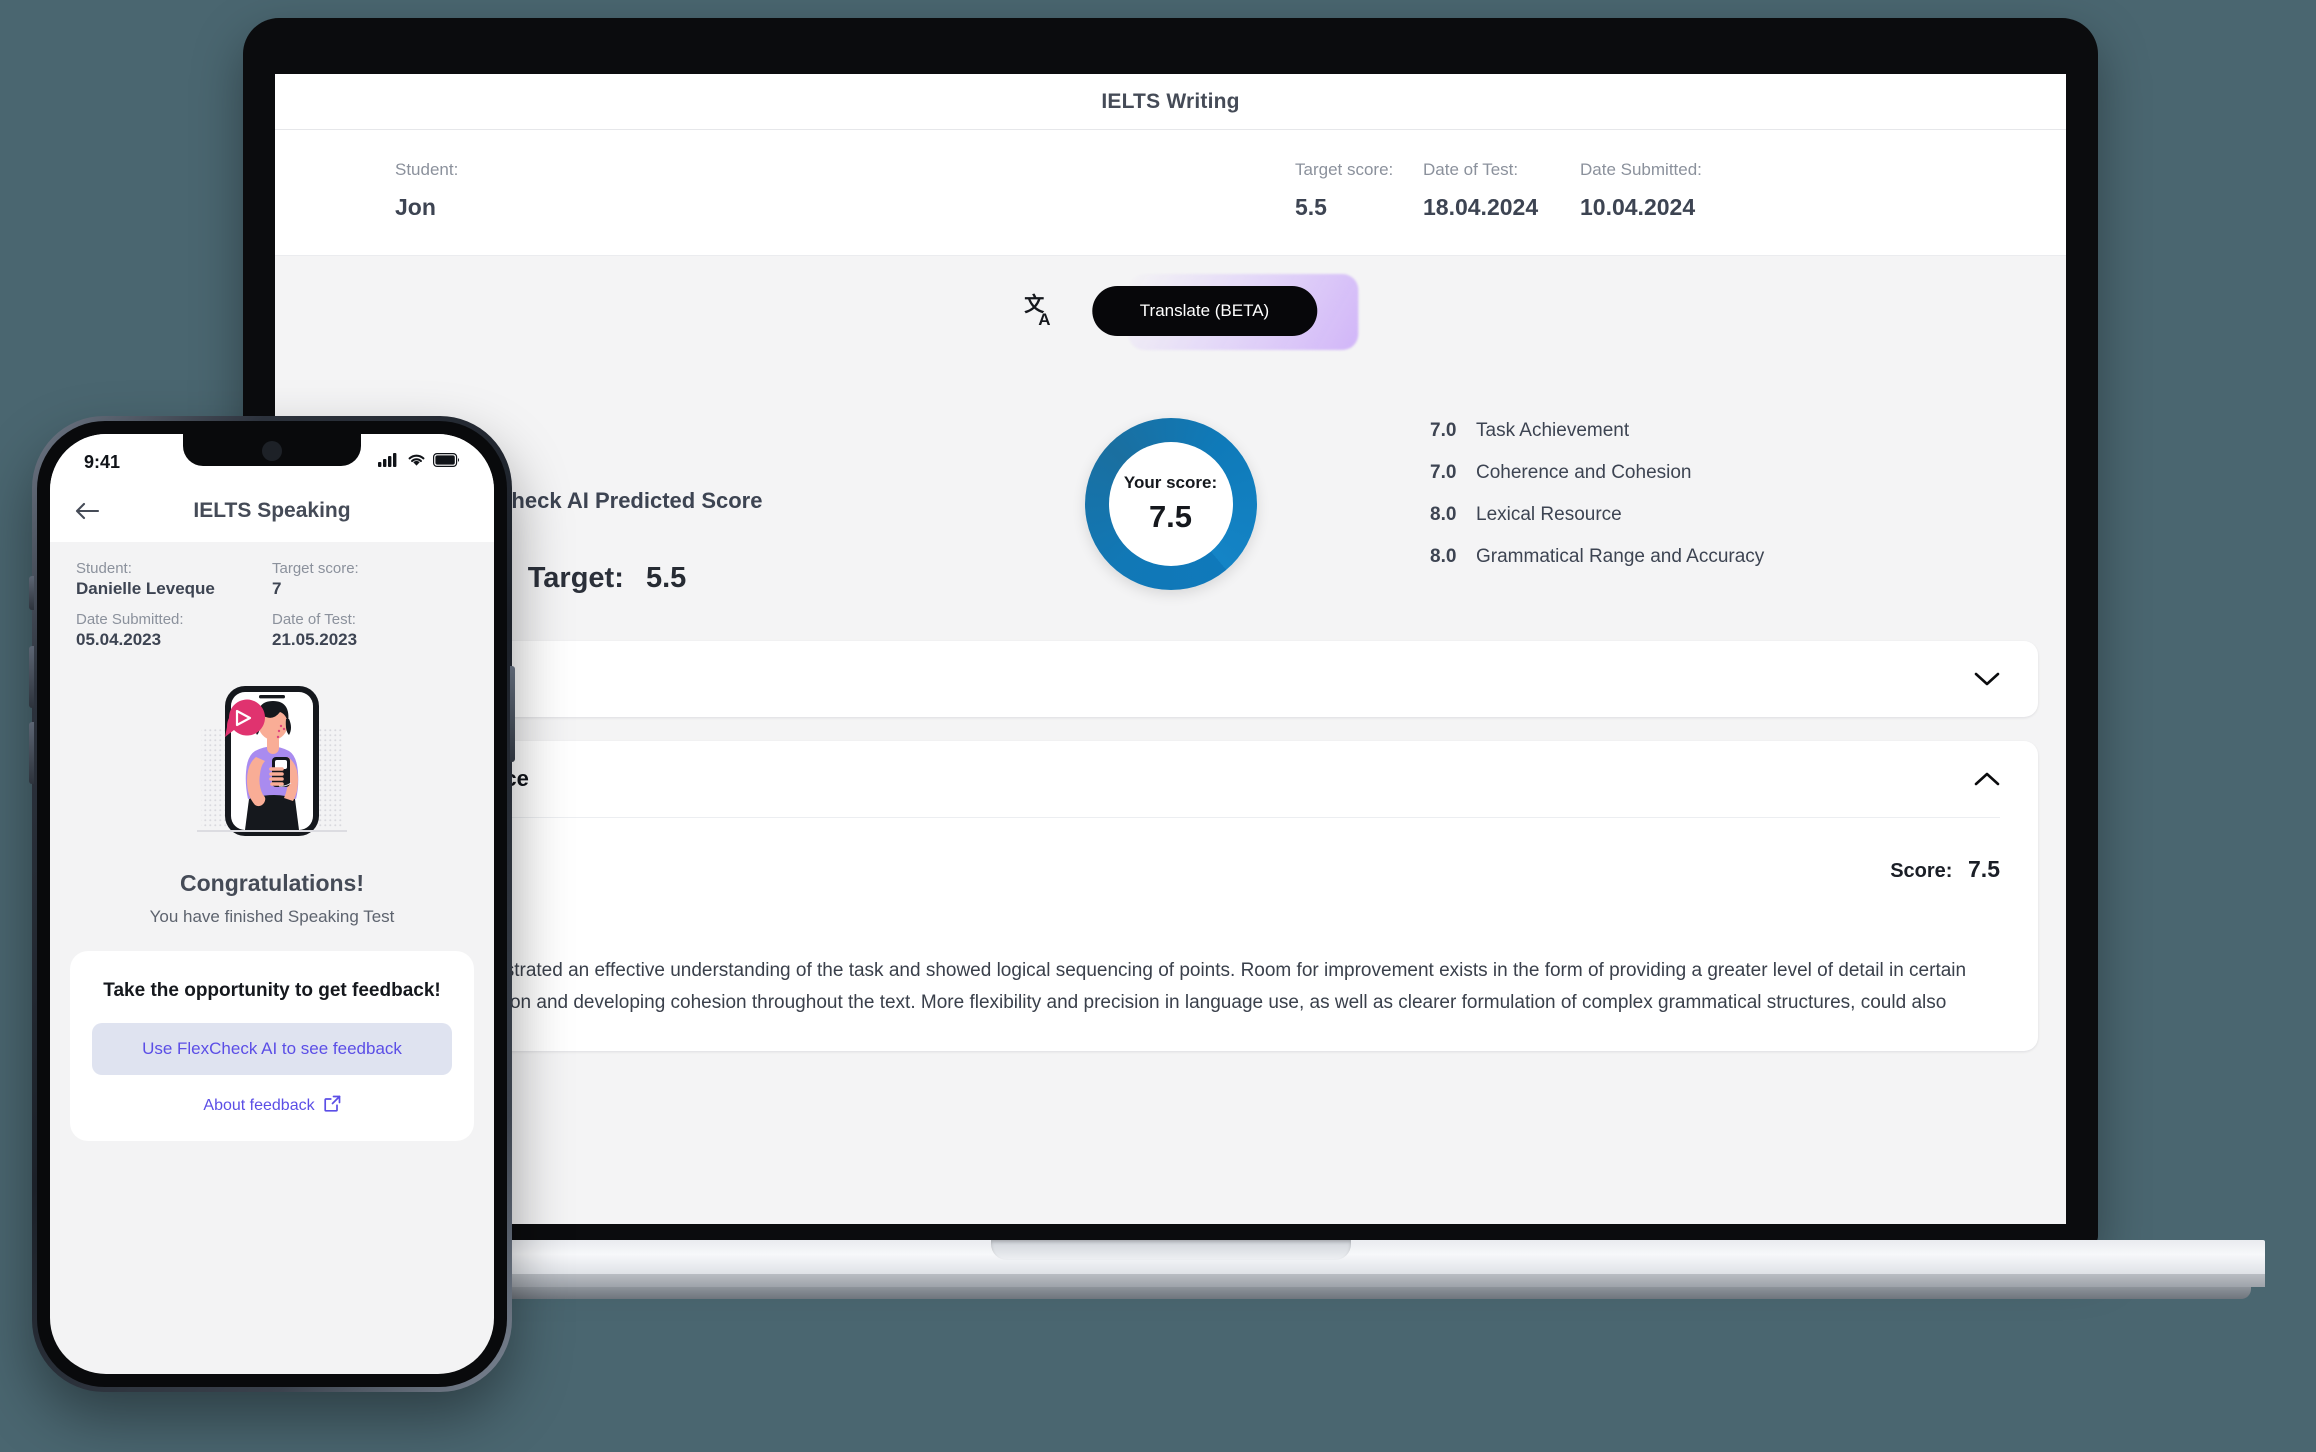  Describe the element at coordinates (1044, 319) in the screenshot. I see `svg-text: A` at that location.